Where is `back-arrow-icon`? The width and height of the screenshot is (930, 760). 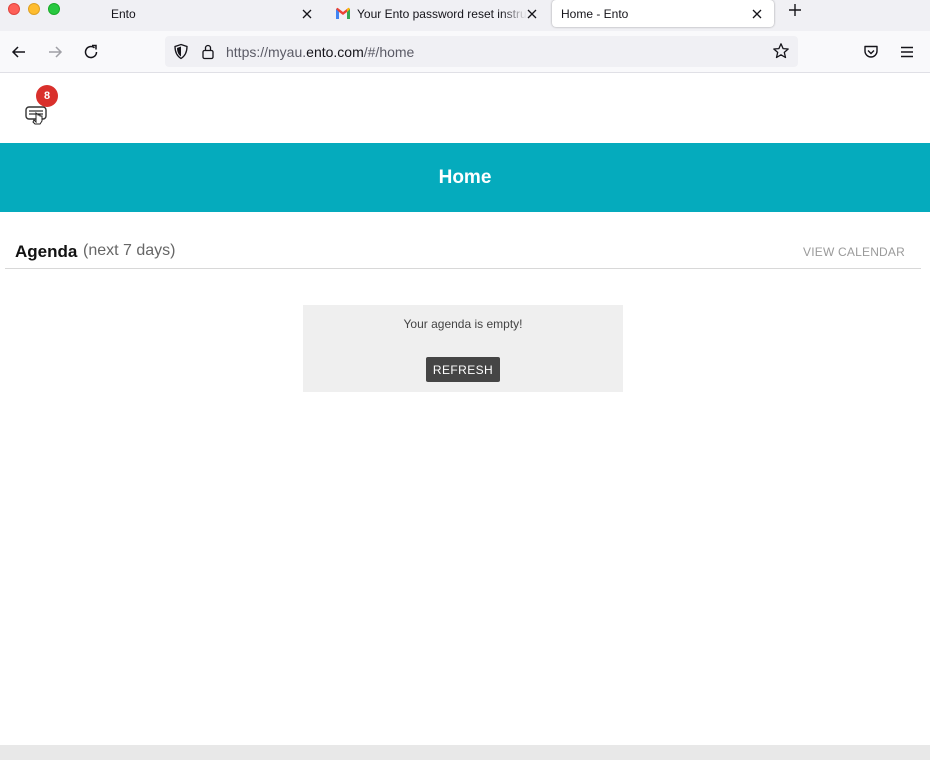 back-arrow-icon is located at coordinates (19, 52).